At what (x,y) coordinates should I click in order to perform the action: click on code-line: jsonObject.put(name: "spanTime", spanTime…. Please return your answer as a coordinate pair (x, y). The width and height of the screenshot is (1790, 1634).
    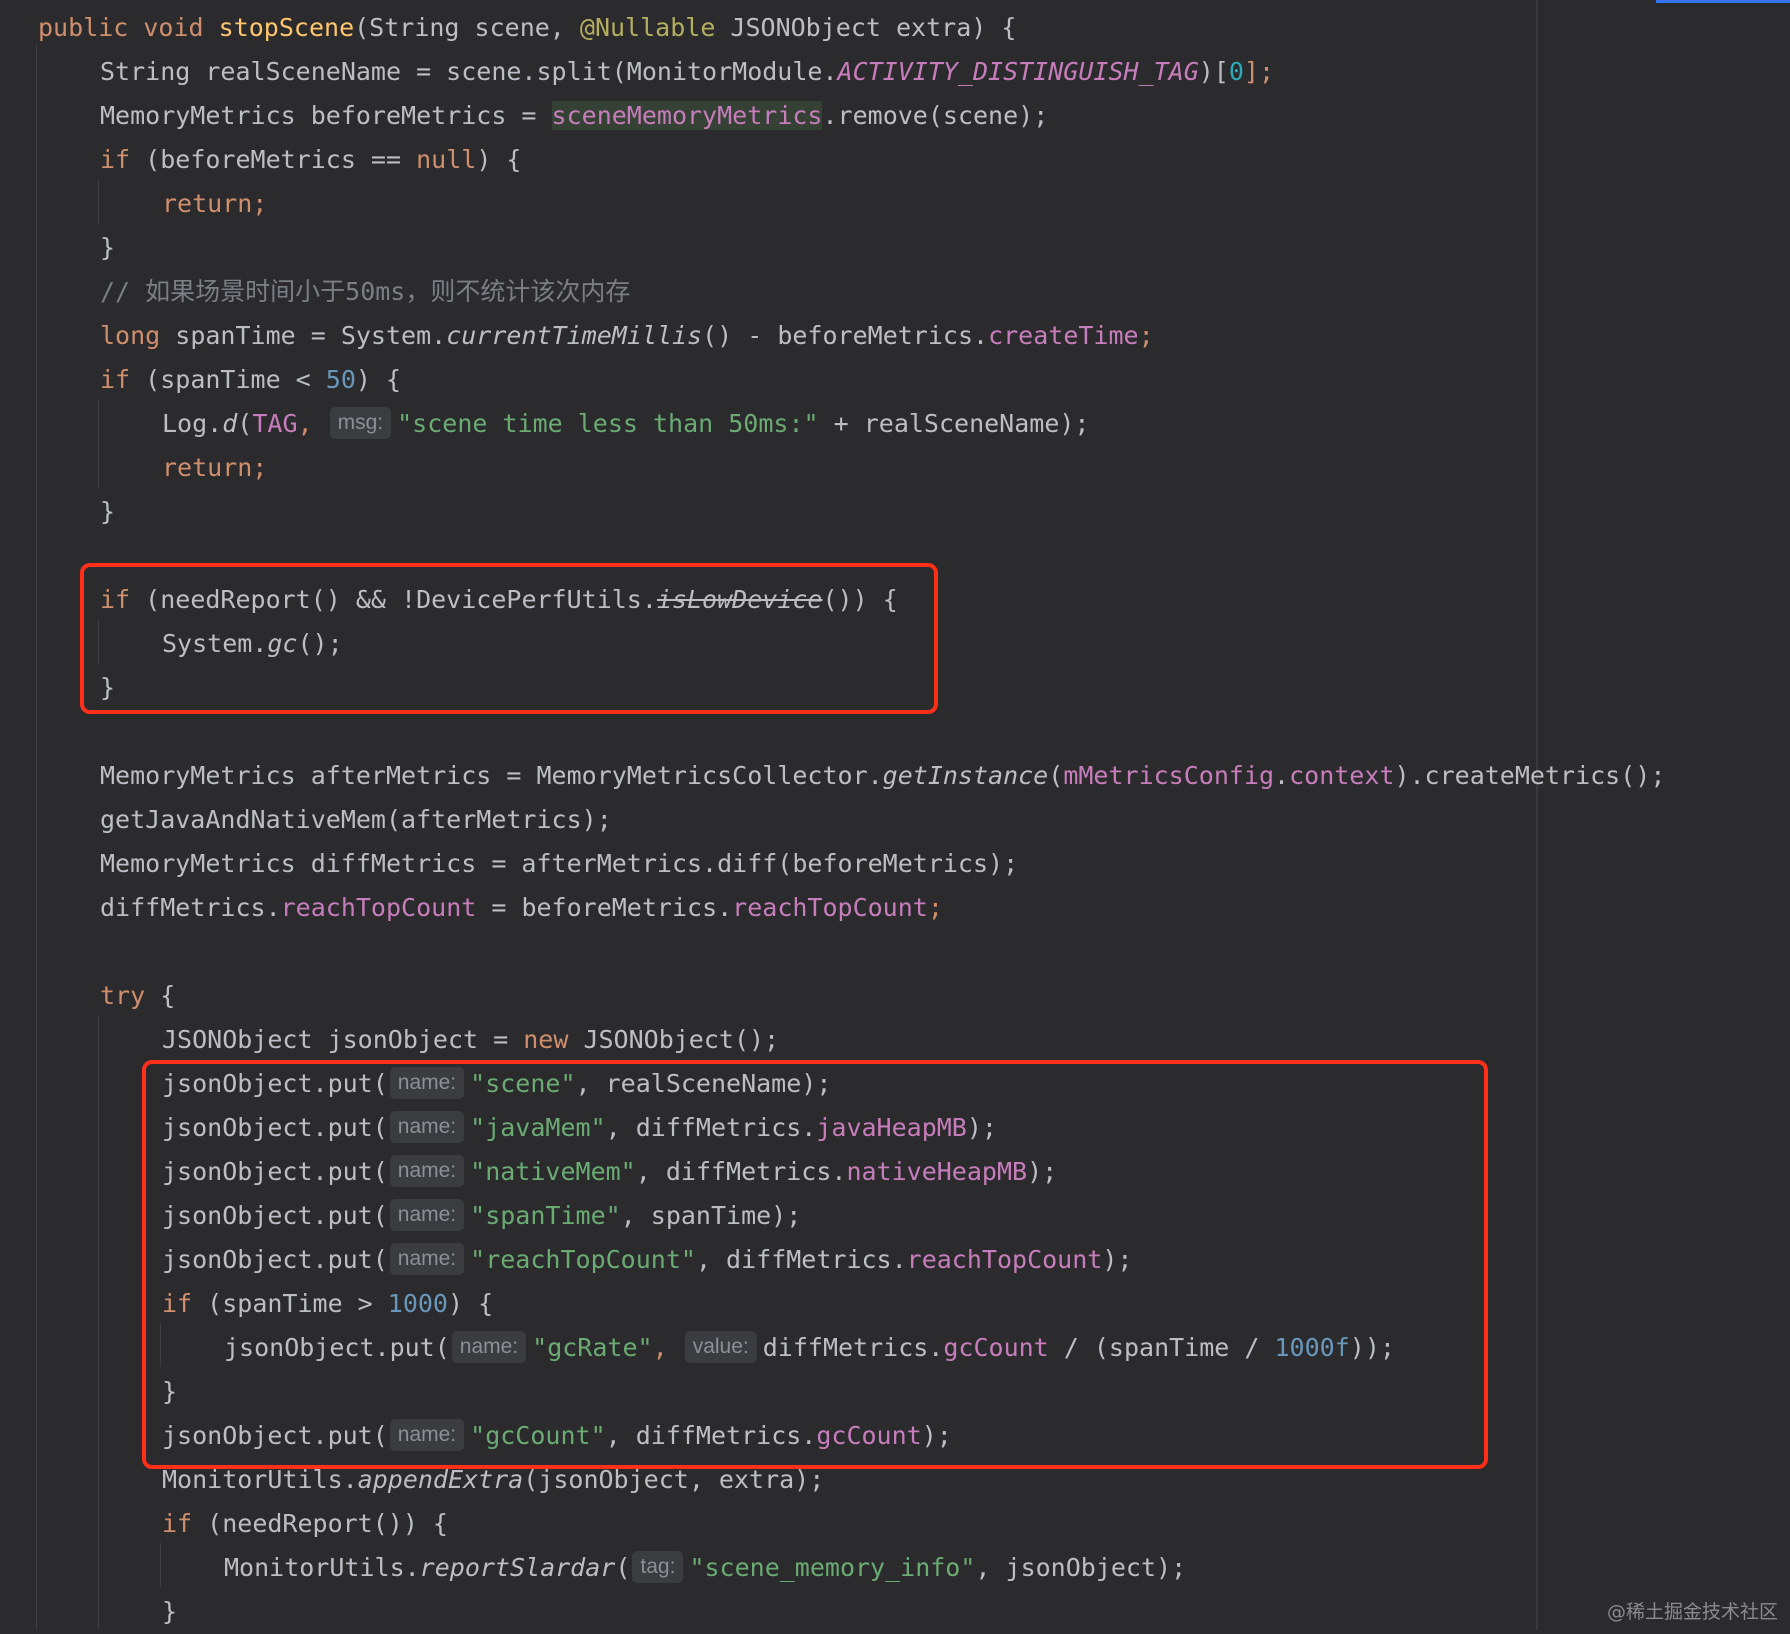
    Looking at the image, I should click on (481, 1216).